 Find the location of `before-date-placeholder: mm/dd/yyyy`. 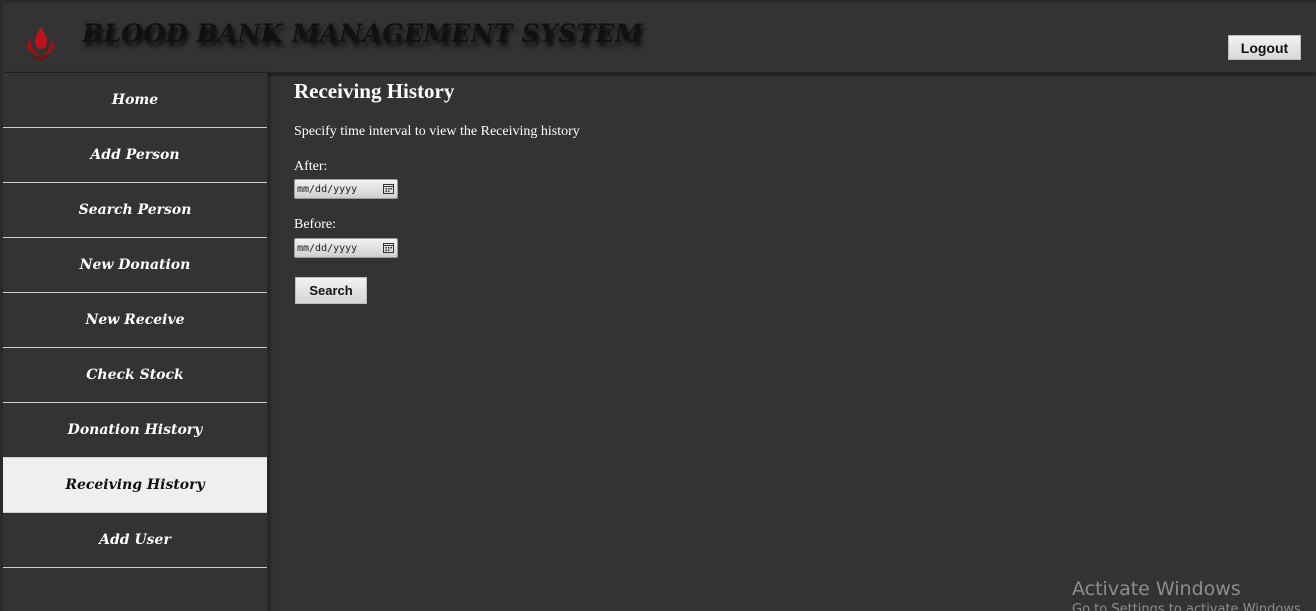

before-date-placeholder: mm/dd/yyyy is located at coordinates (327, 248).